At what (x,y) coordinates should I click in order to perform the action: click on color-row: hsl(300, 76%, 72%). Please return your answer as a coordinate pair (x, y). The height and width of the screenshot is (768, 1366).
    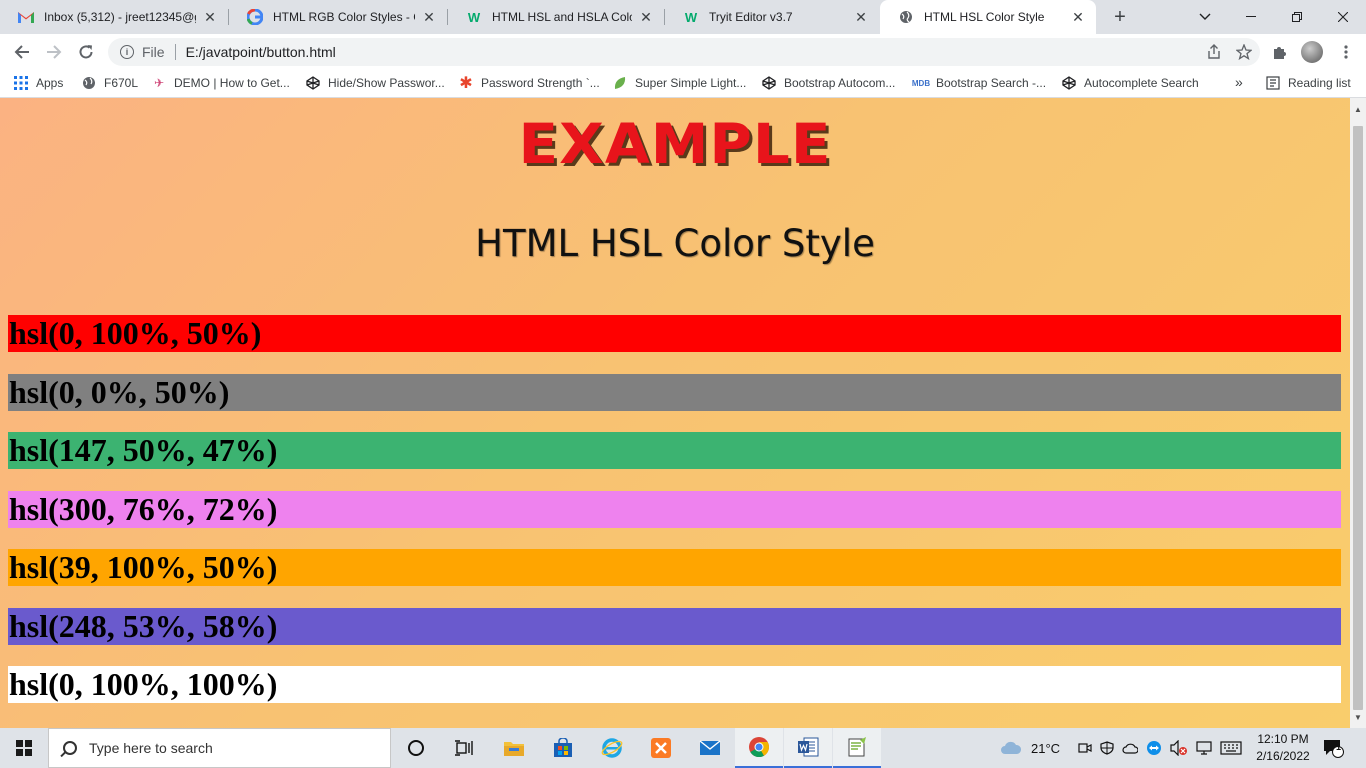
    Looking at the image, I should click on (674, 509).